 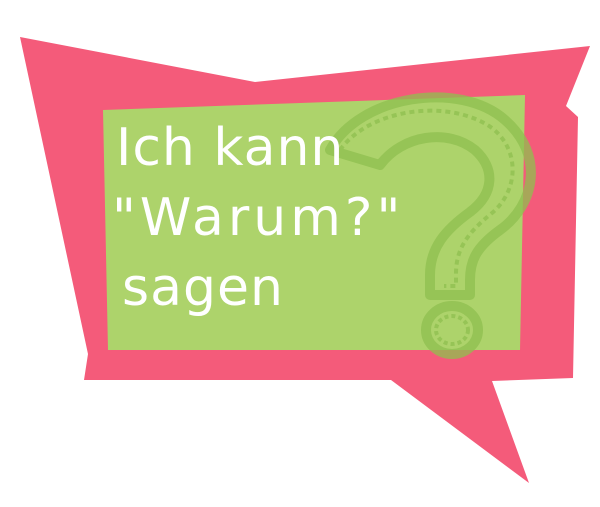 What do you see at coordinates (203, 288) in the screenshot?
I see `bubble-text-line-3: sagen` at bounding box center [203, 288].